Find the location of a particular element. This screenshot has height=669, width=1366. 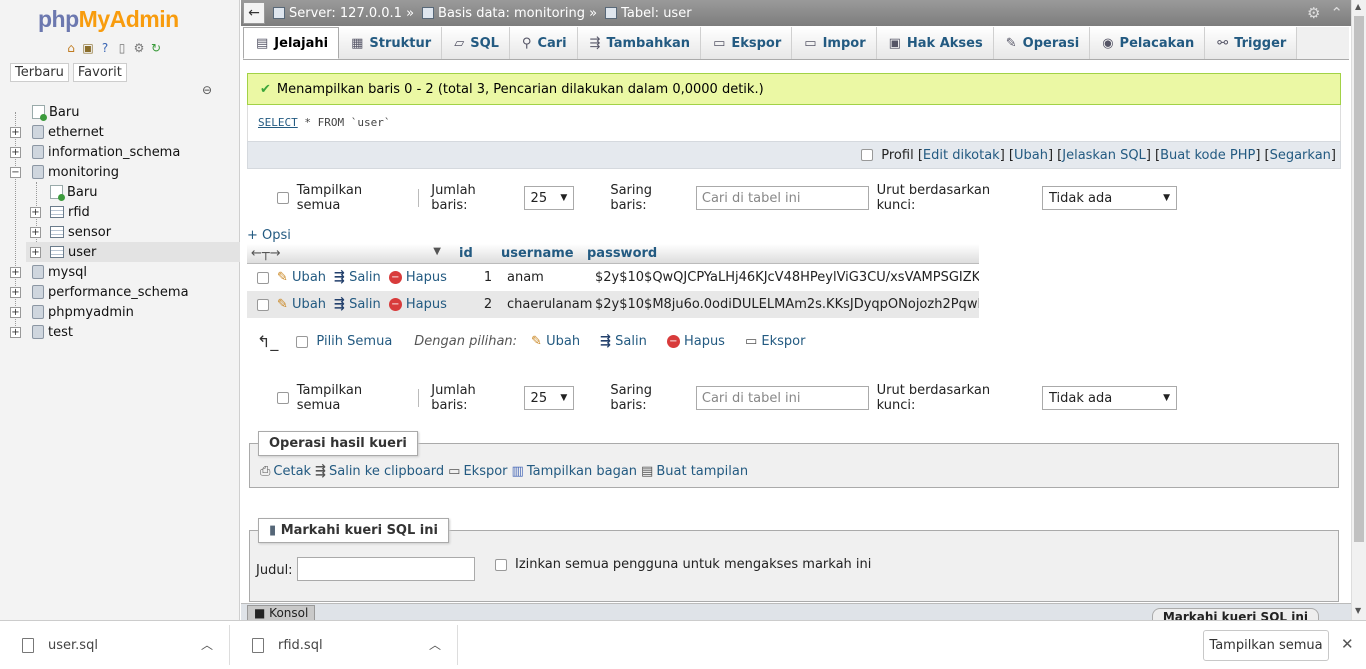

edit-query-link: Ubah is located at coordinates (1031, 155).